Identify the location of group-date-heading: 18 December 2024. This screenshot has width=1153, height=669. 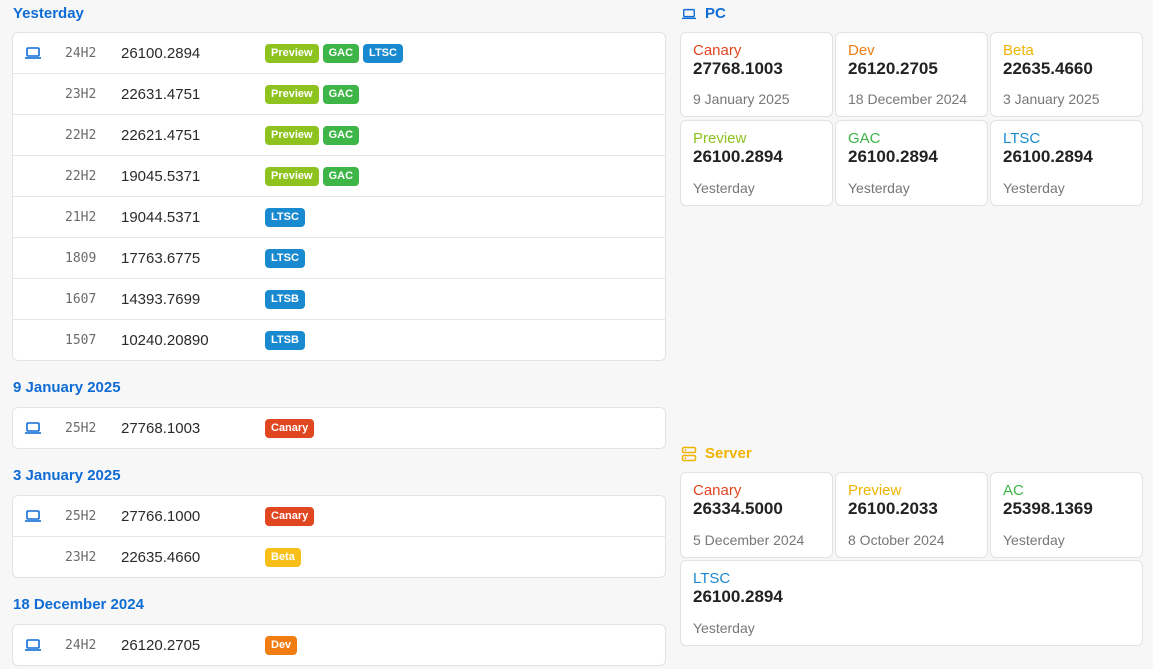
(78, 604).